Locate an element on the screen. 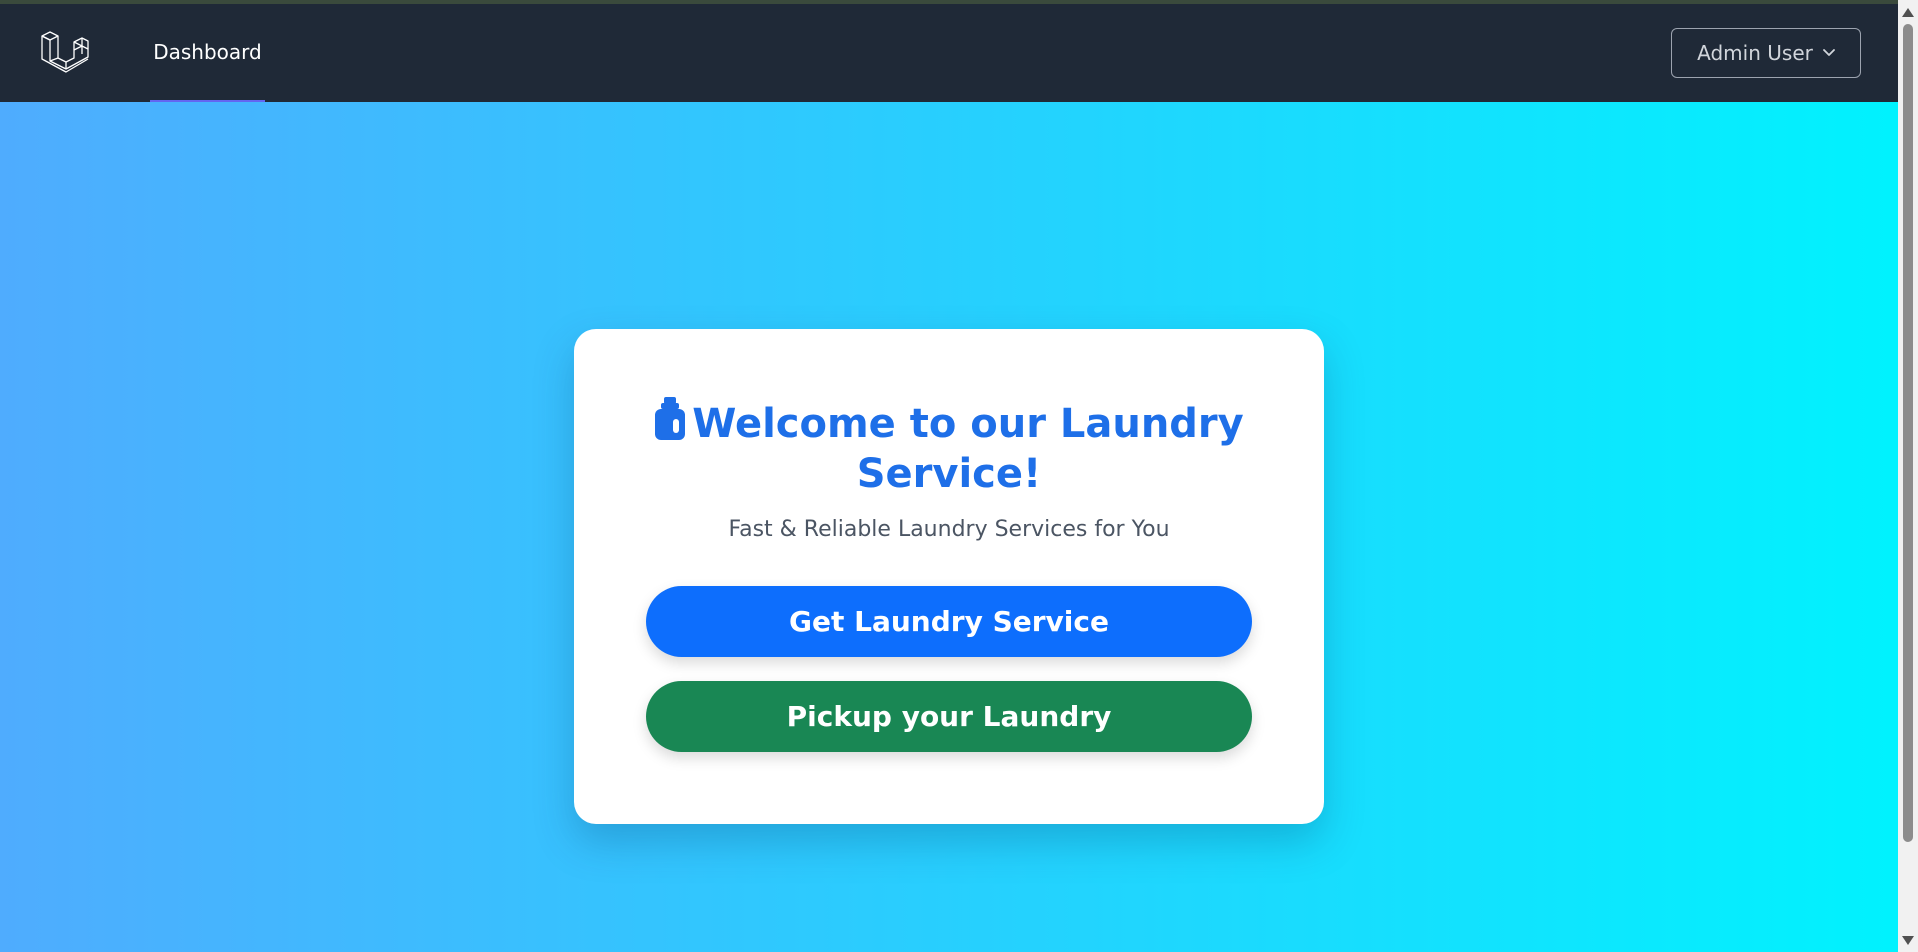 This screenshot has width=1918, height=952. vertical-scrollbar is located at coordinates (1908, 476).